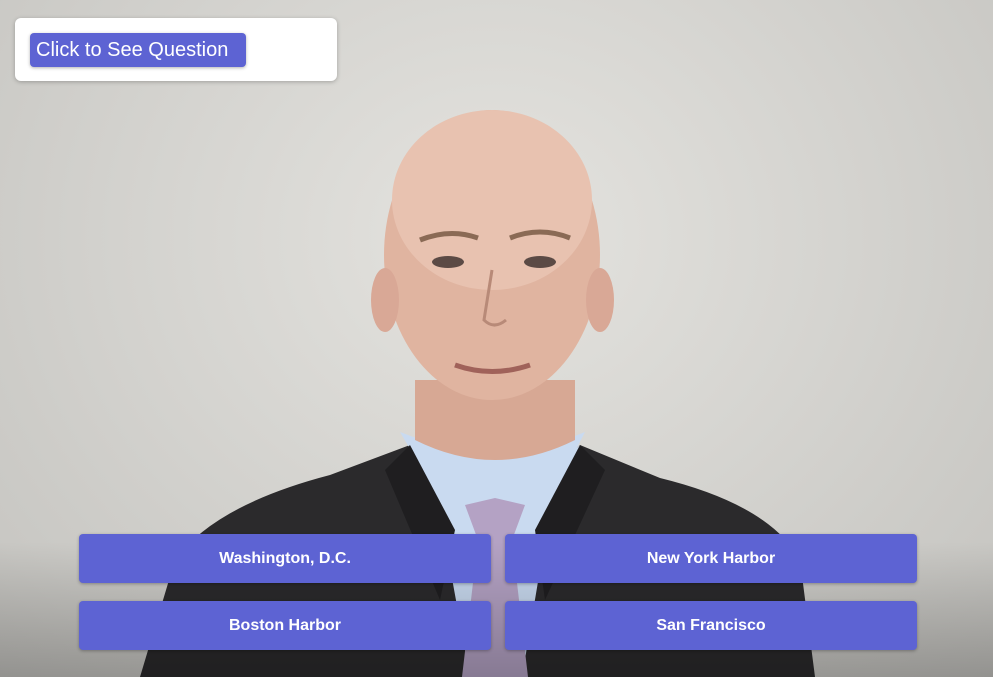 The image size is (993, 677). Describe the element at coordinates (285, 625) in the screenshot. I see `answer-option-3: Boston Harbor` at that location.